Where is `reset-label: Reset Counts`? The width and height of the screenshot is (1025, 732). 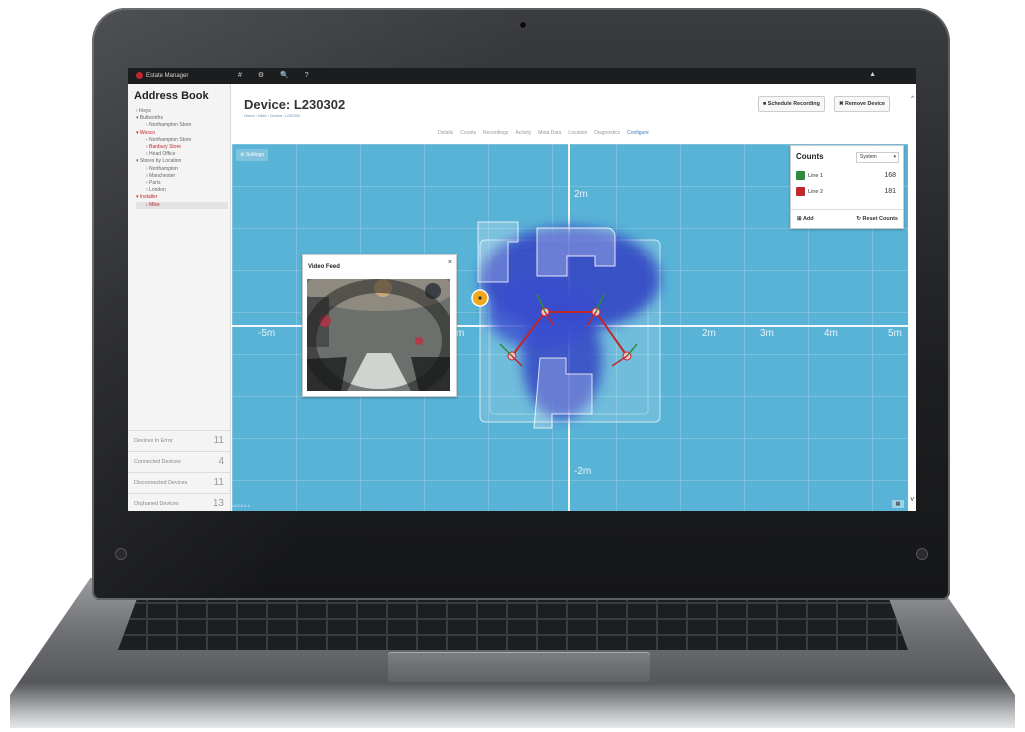 reset-label: Reset Counts is located at coordinates (880, 219).